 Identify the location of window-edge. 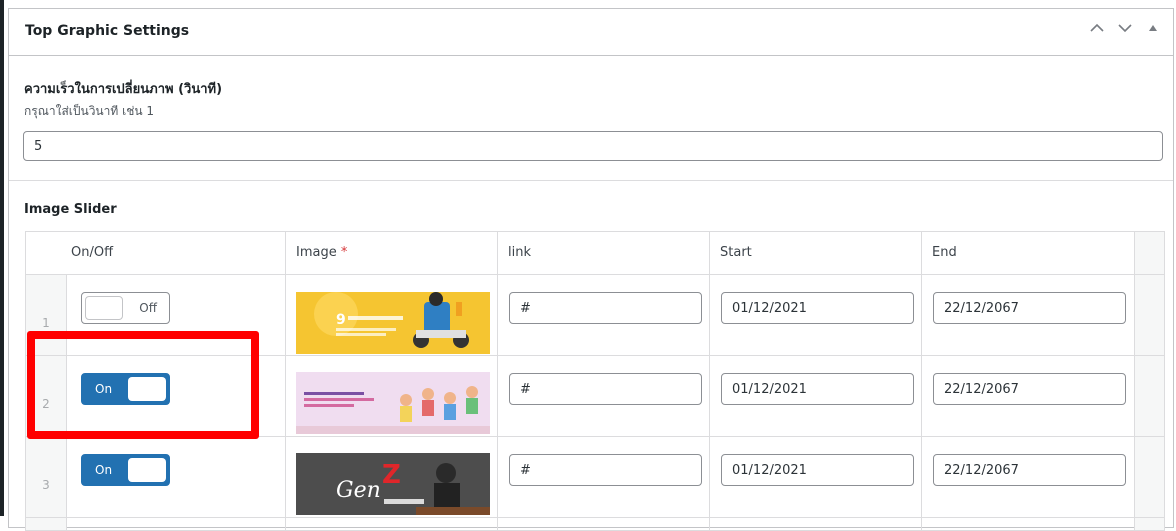
(2, 258).